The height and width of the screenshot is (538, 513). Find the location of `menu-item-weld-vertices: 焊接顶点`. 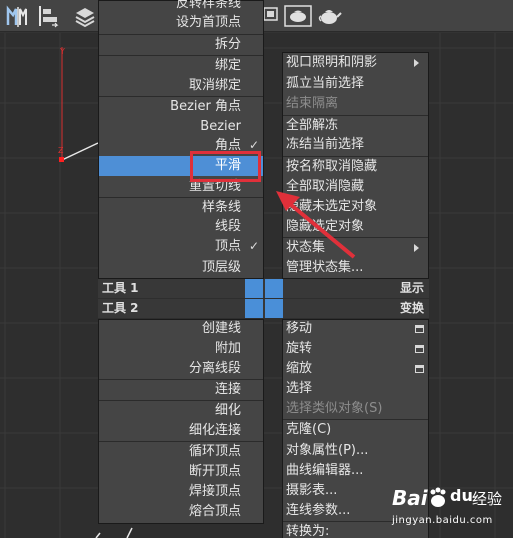

menu-item-weld-vertices: 焊接顶点 is located at coordinates (170, 492).